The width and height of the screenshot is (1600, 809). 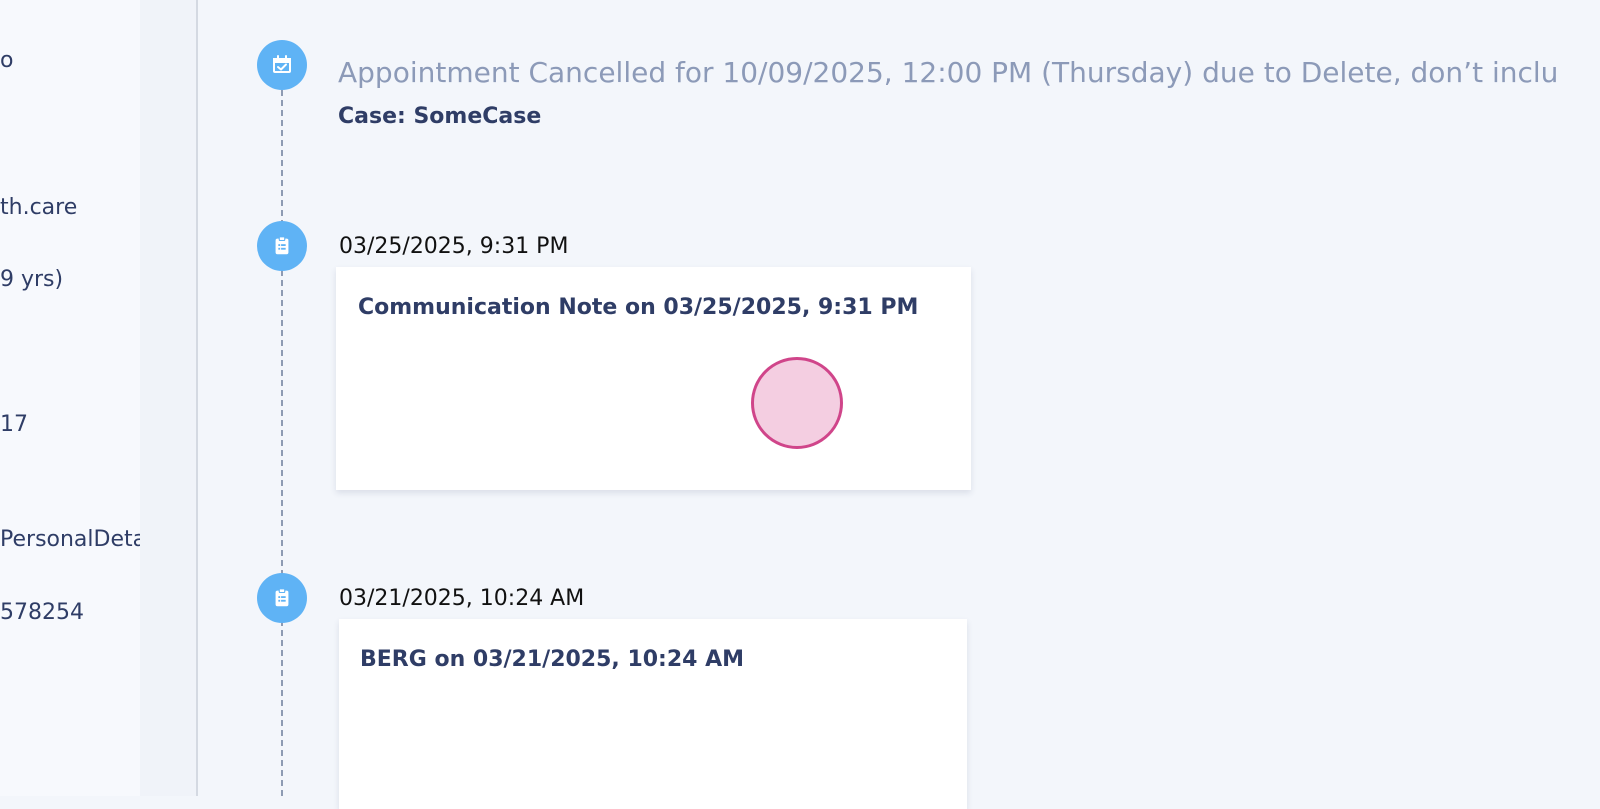 What do you see at coordinates (552, 659) in the screenshot?
I see `berg-title: BERG on 03/21/2025, 10:24 AM` at bounding box center [552, 659].